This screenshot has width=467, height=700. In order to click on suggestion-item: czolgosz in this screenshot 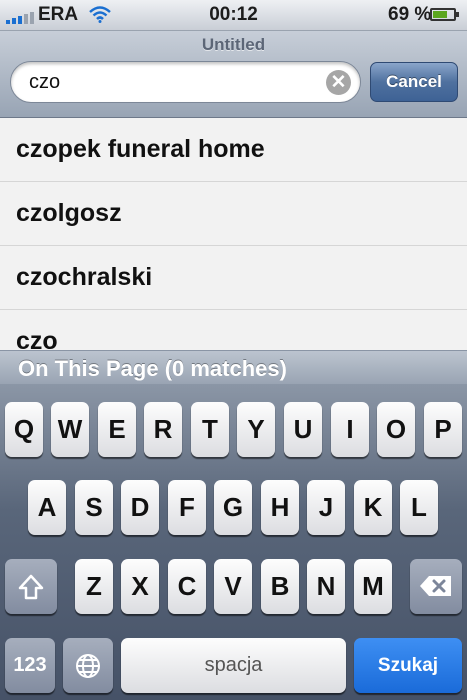, I will do `click(233, 214)`.